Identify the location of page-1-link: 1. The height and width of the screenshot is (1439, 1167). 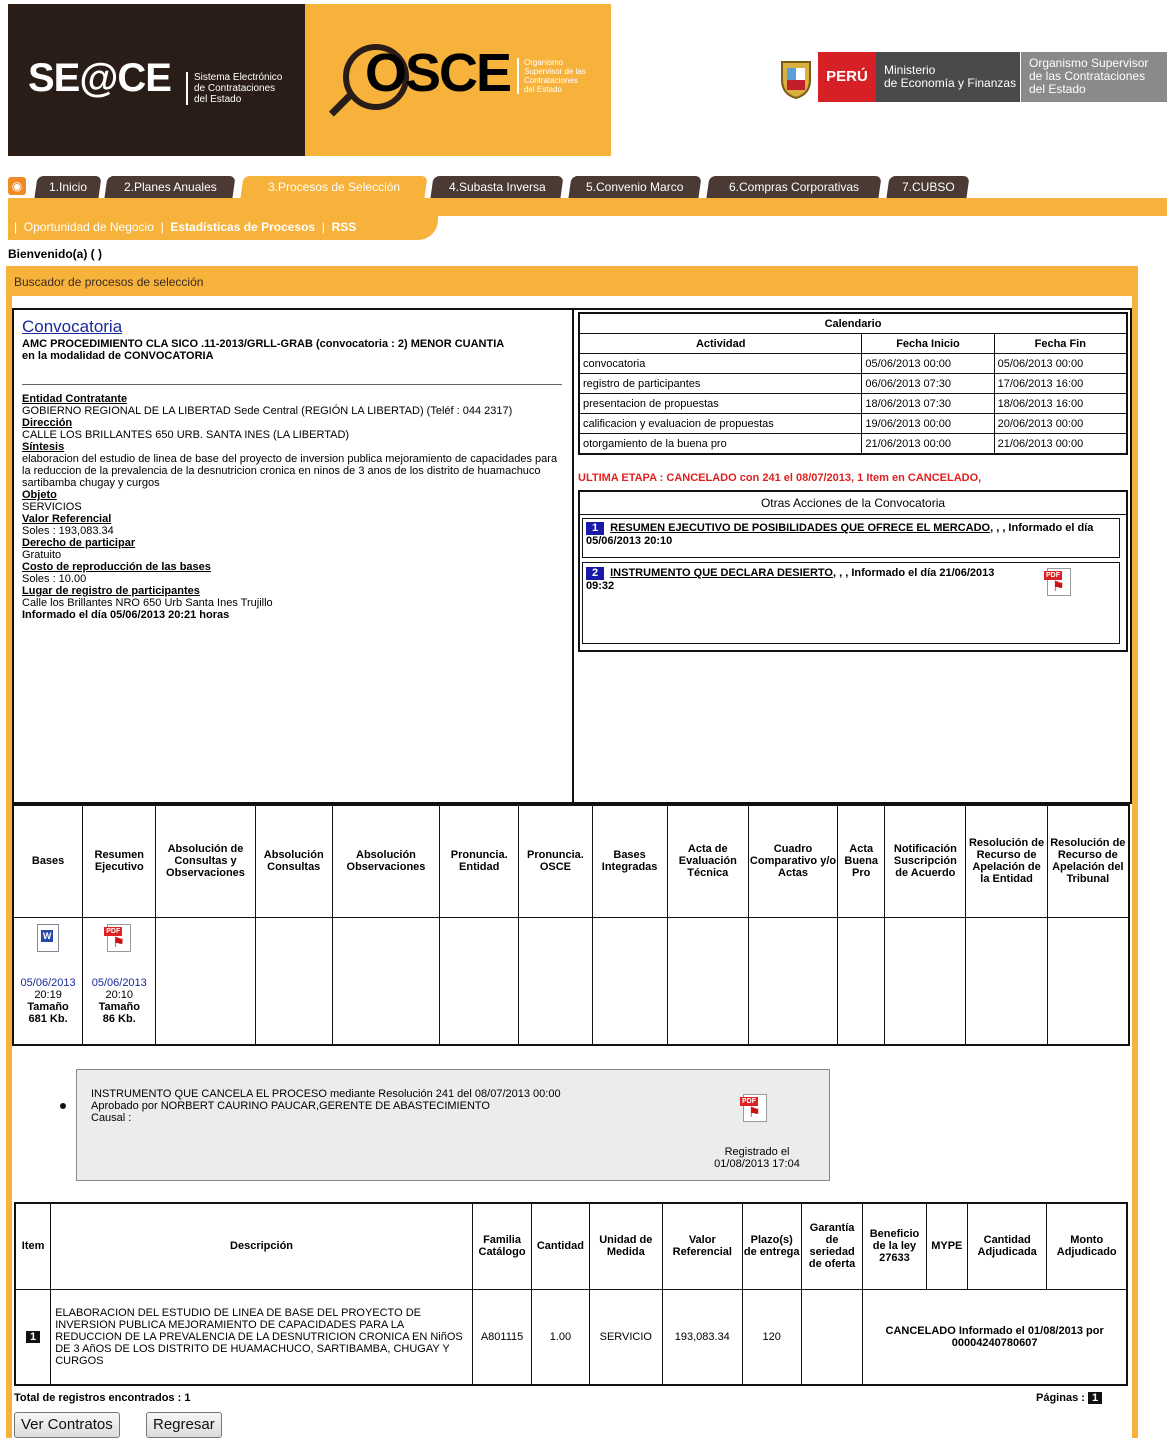
(1095, 1398).